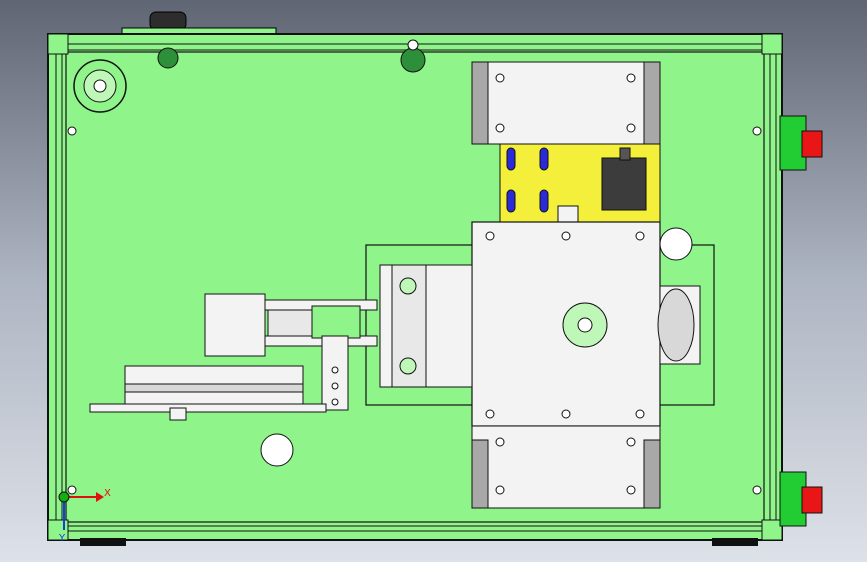  Describe the element at coordinates (58, 44) in the screenshot. I see `corner-bracket-tl` at that location.